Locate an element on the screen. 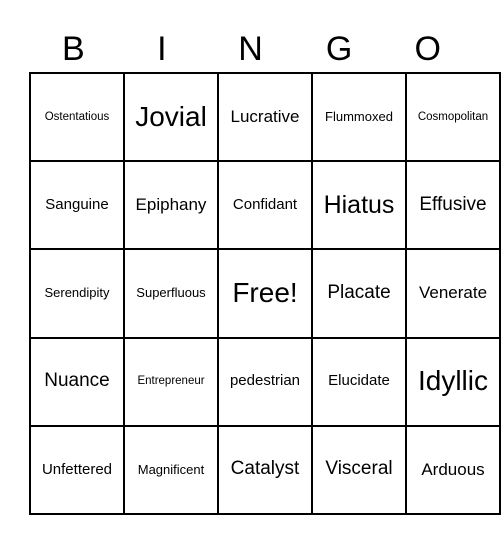  bingo-cell: Confidant is located at coordinates (265, 205).